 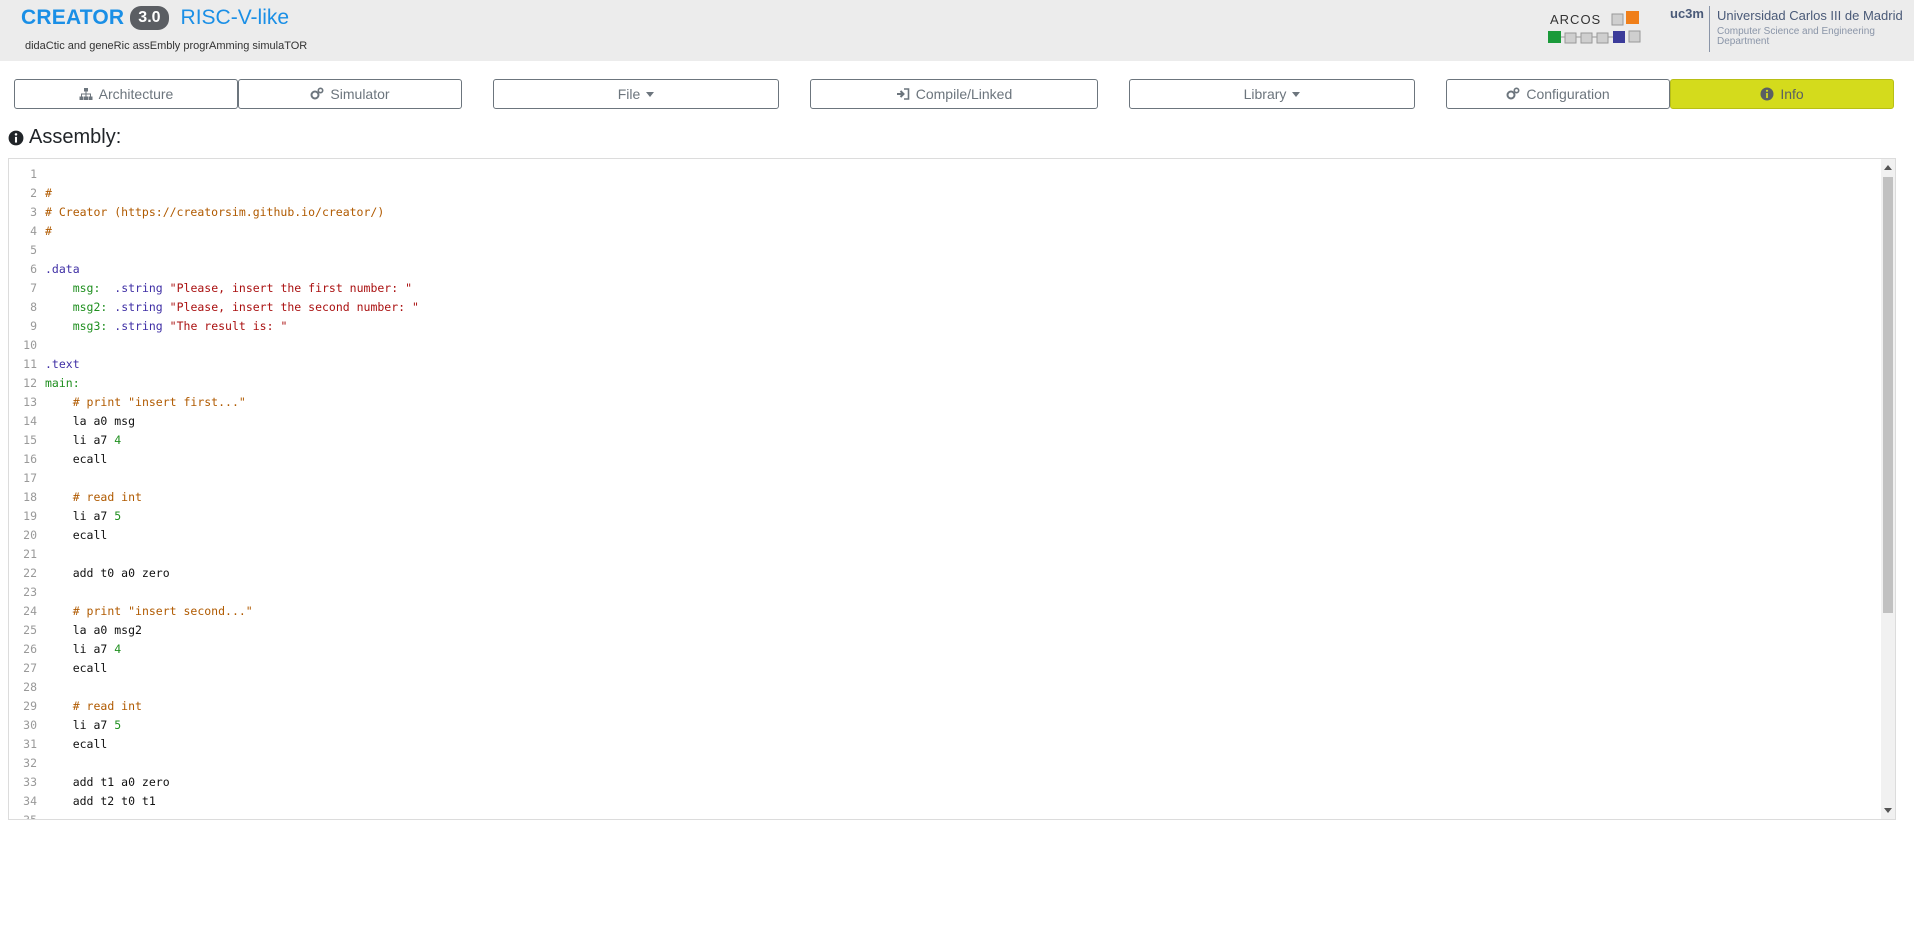 What do you see at coordinates (235, 18) in the screenshot?
I see `architecture-name: RISC-V-like` at bounding box center [235, 18].